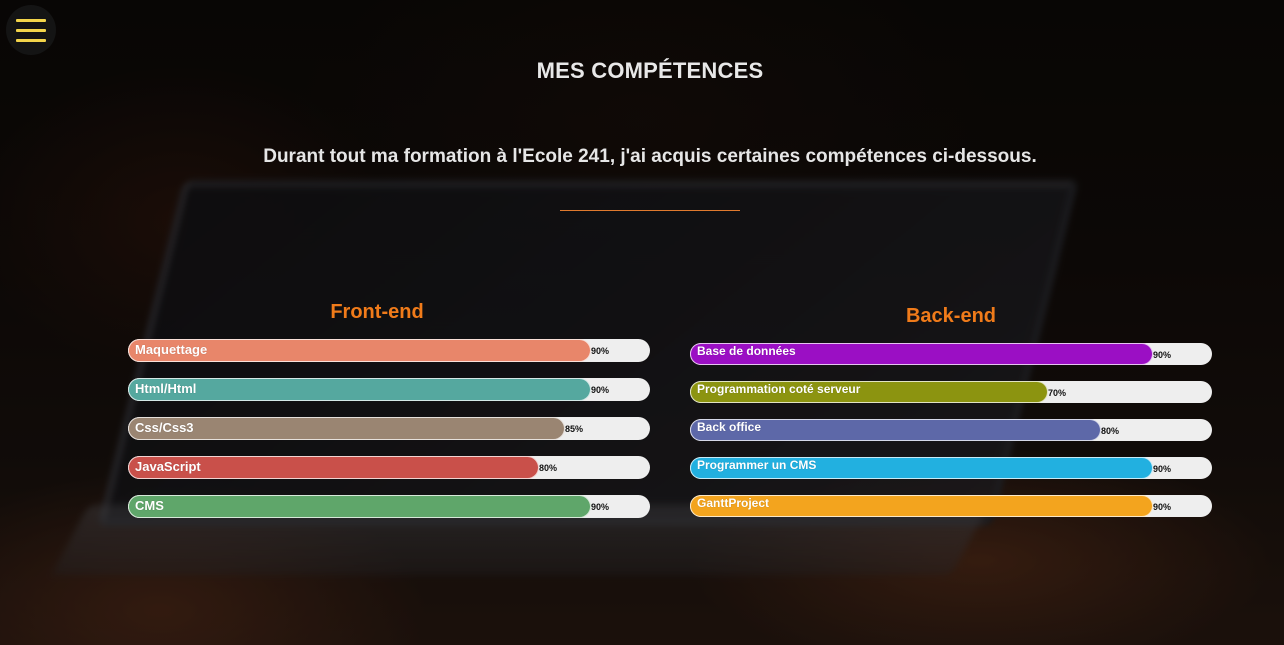 Image resolution: width=1284 pixels, height=645 pixels. What do you see at coordinates (650, 210) in the screenshot?
I see `title-divider` at bounding box center [650, 210].